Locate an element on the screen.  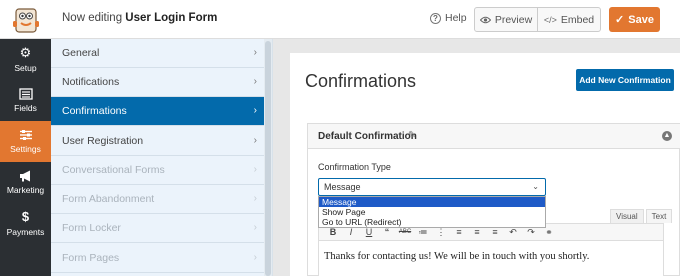
wpforms-logo is located at coordinates (25, 19).